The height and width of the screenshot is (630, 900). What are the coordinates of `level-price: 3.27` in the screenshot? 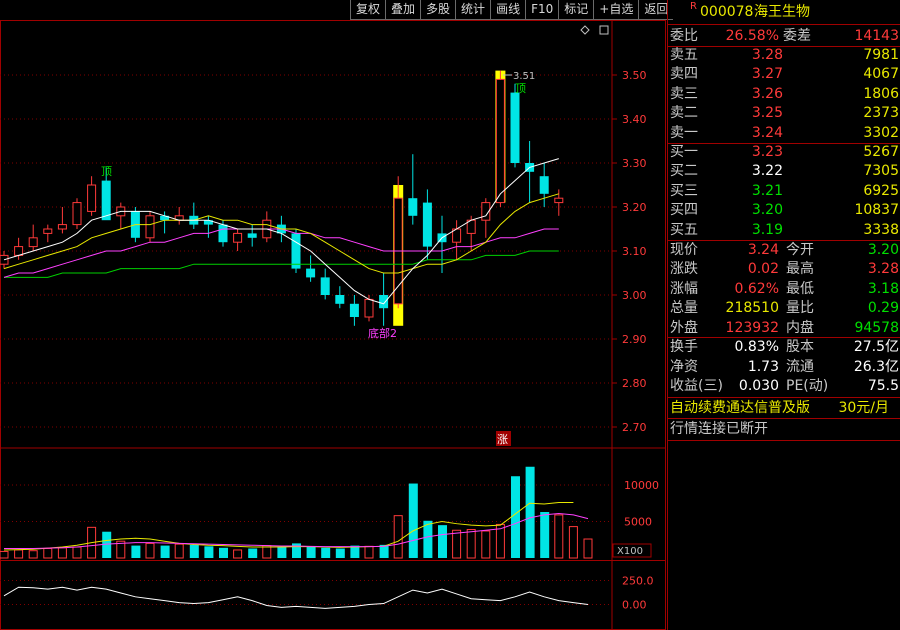 It's located at (767, 74).